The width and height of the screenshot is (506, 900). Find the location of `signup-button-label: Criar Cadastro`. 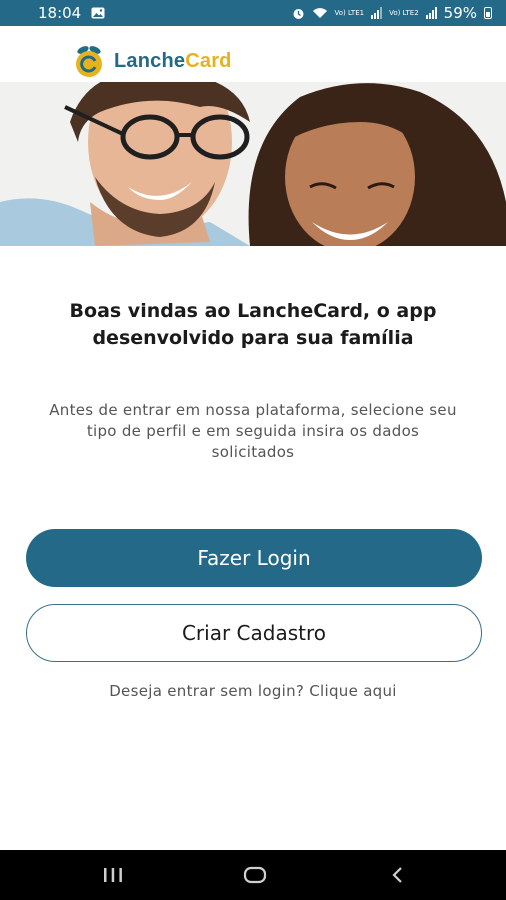

signup-button-label: Criar Cadastro is located at coordinates (254, 633).